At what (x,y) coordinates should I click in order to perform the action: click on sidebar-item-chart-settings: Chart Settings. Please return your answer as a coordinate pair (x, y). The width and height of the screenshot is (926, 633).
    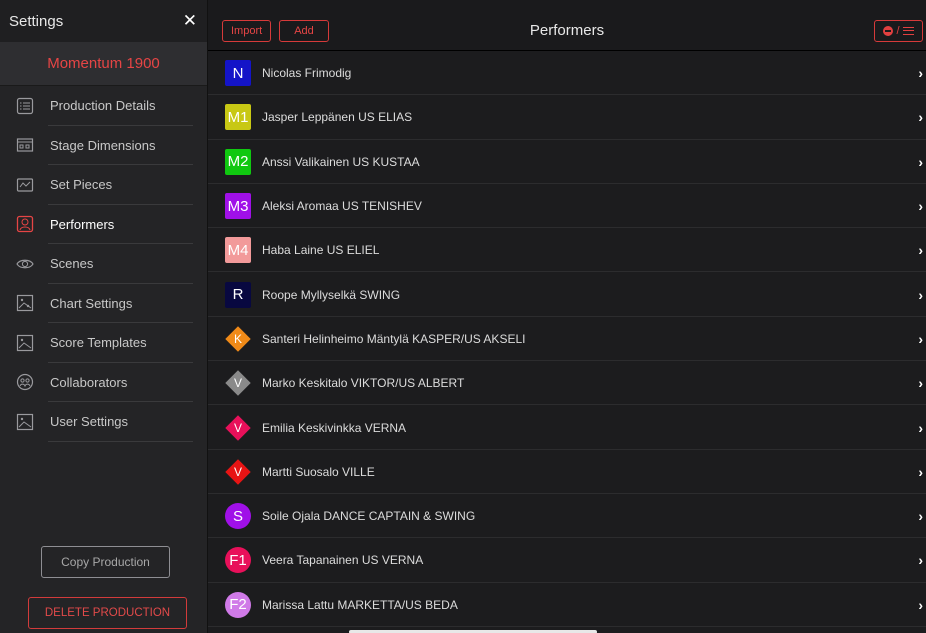
    Looking at the image, I should click on (103, 304).